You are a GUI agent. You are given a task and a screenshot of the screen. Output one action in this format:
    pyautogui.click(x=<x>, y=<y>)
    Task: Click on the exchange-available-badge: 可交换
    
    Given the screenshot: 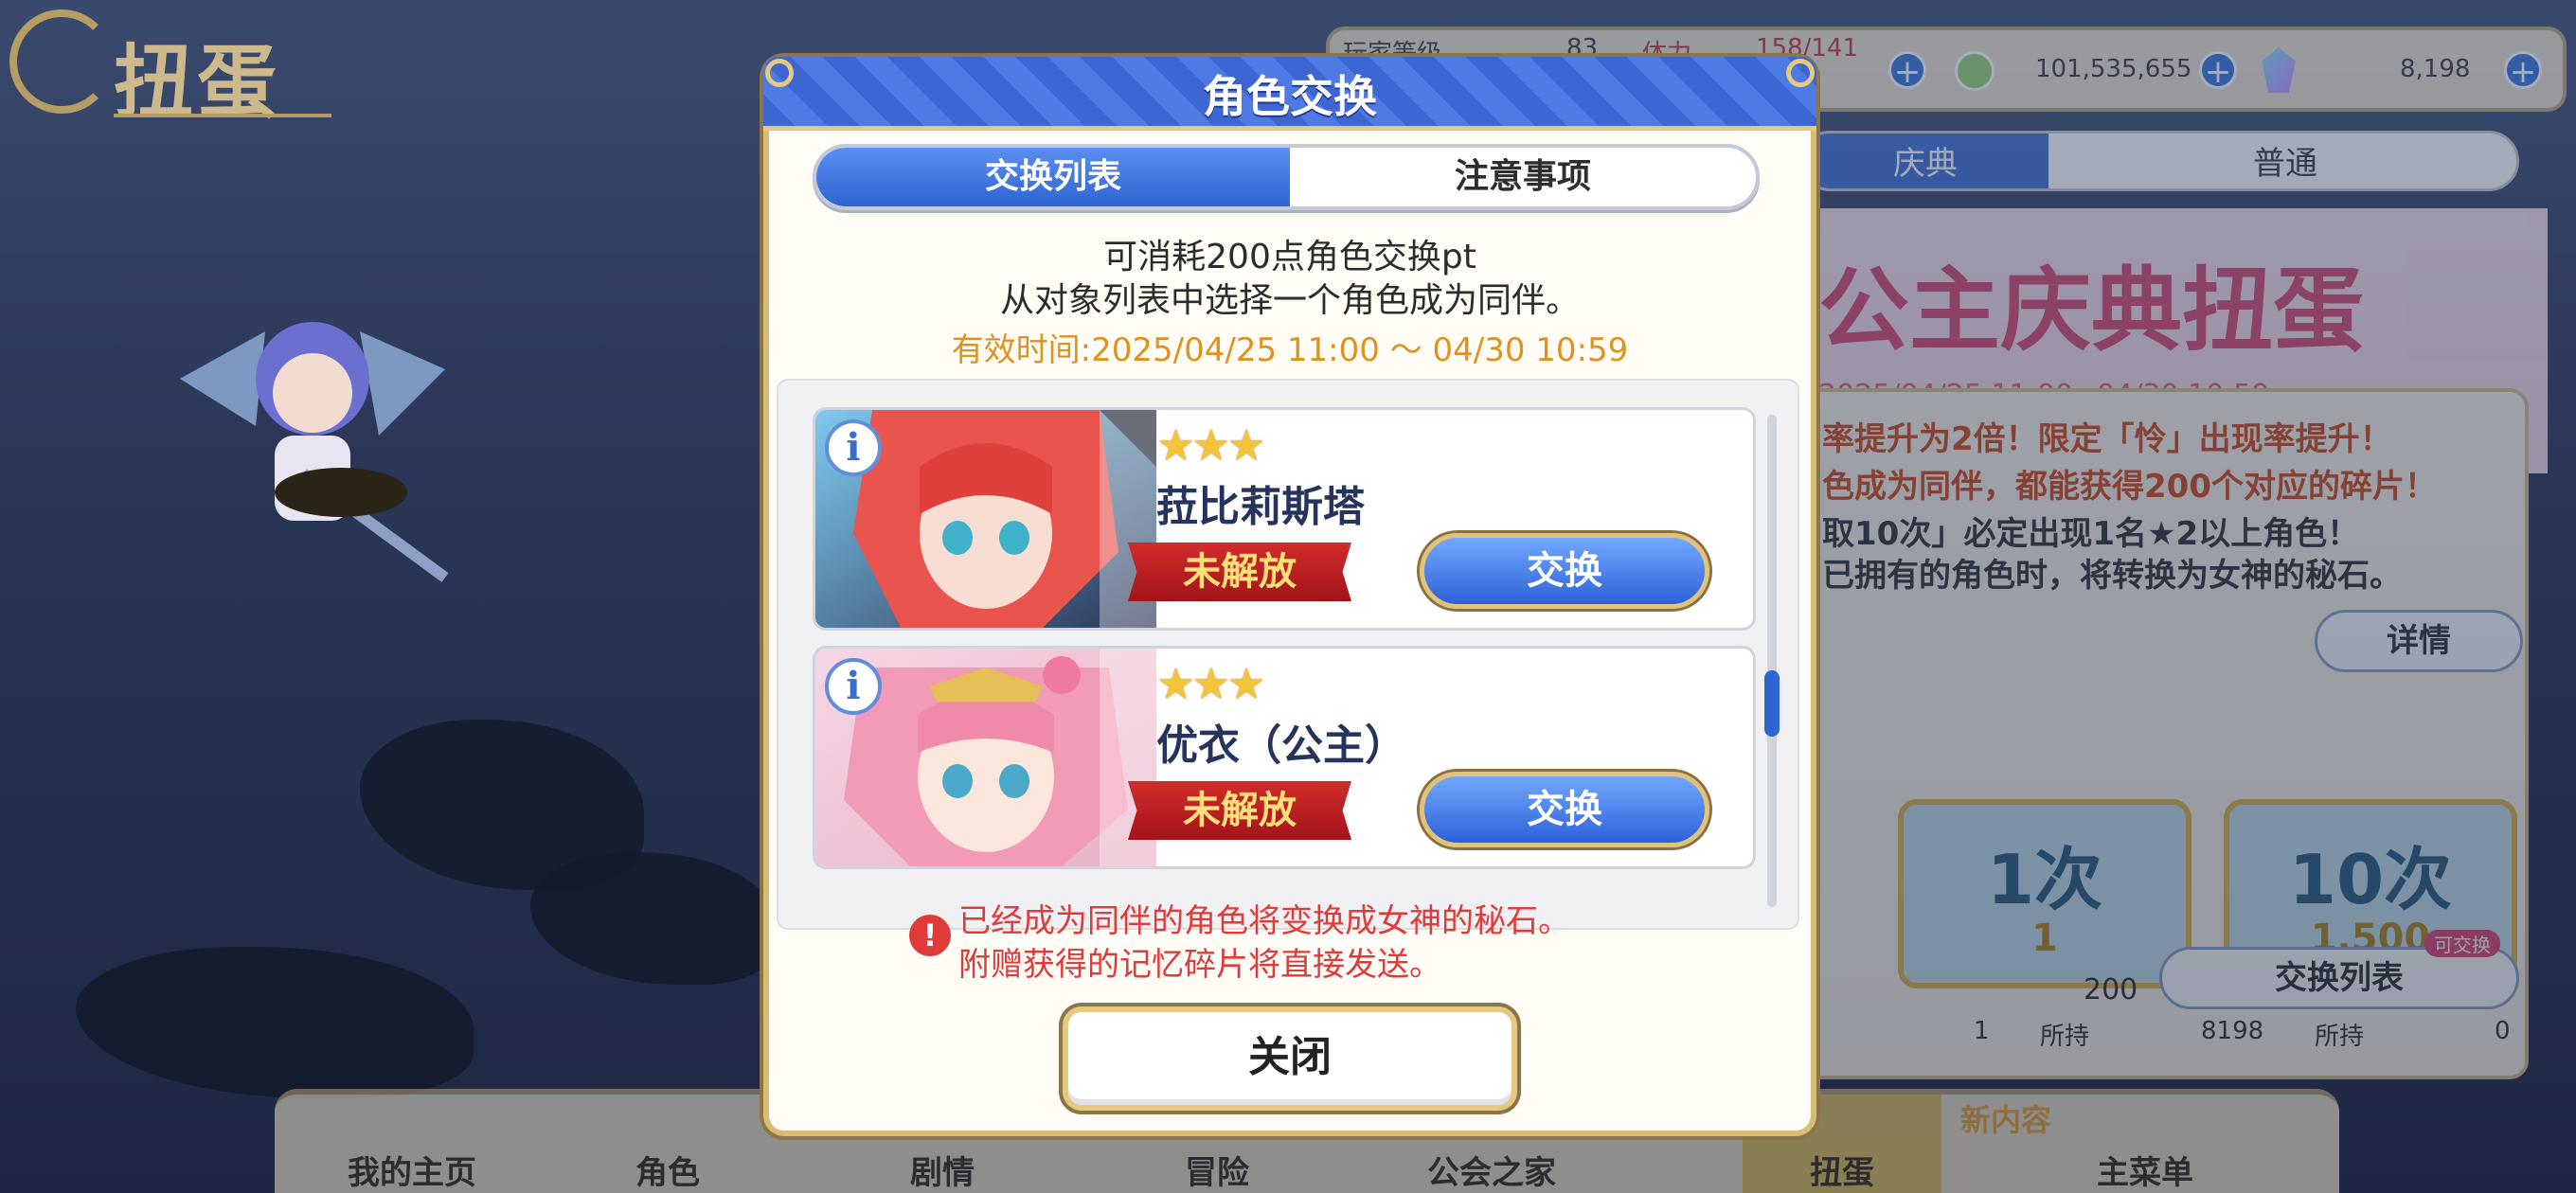 What is the action you would take?
    pyautogui.click(x=2462, y=943)
    